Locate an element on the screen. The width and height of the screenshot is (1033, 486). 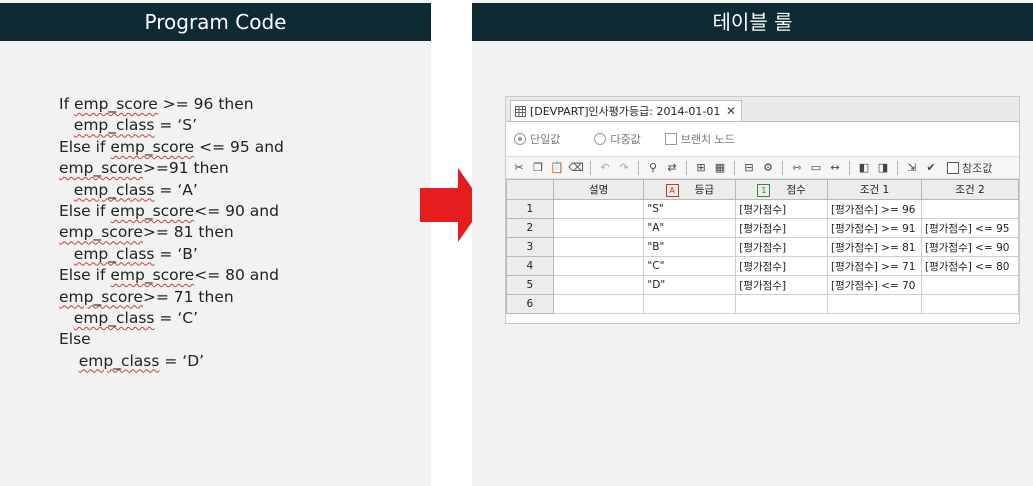
table-row: 4 "C" [평가점수] [평가점수] >= 71 [평가점수] <= 80 is located at coordinates (762, 266).